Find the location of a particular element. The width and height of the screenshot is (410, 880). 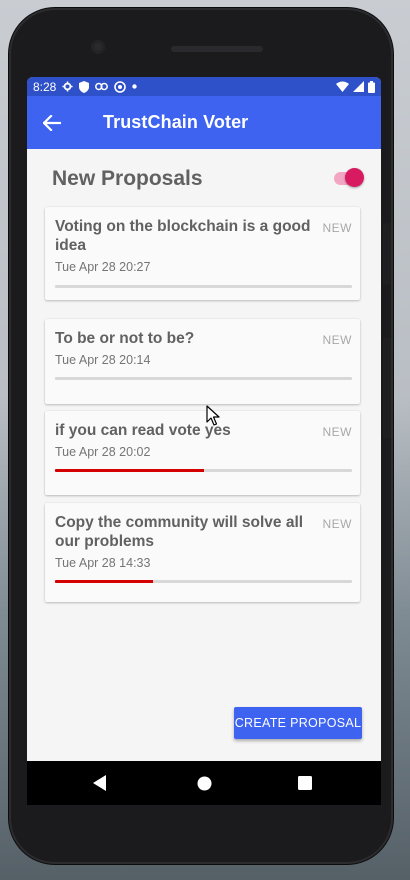

back-triangle-icon is located at coordinates (100, 783).